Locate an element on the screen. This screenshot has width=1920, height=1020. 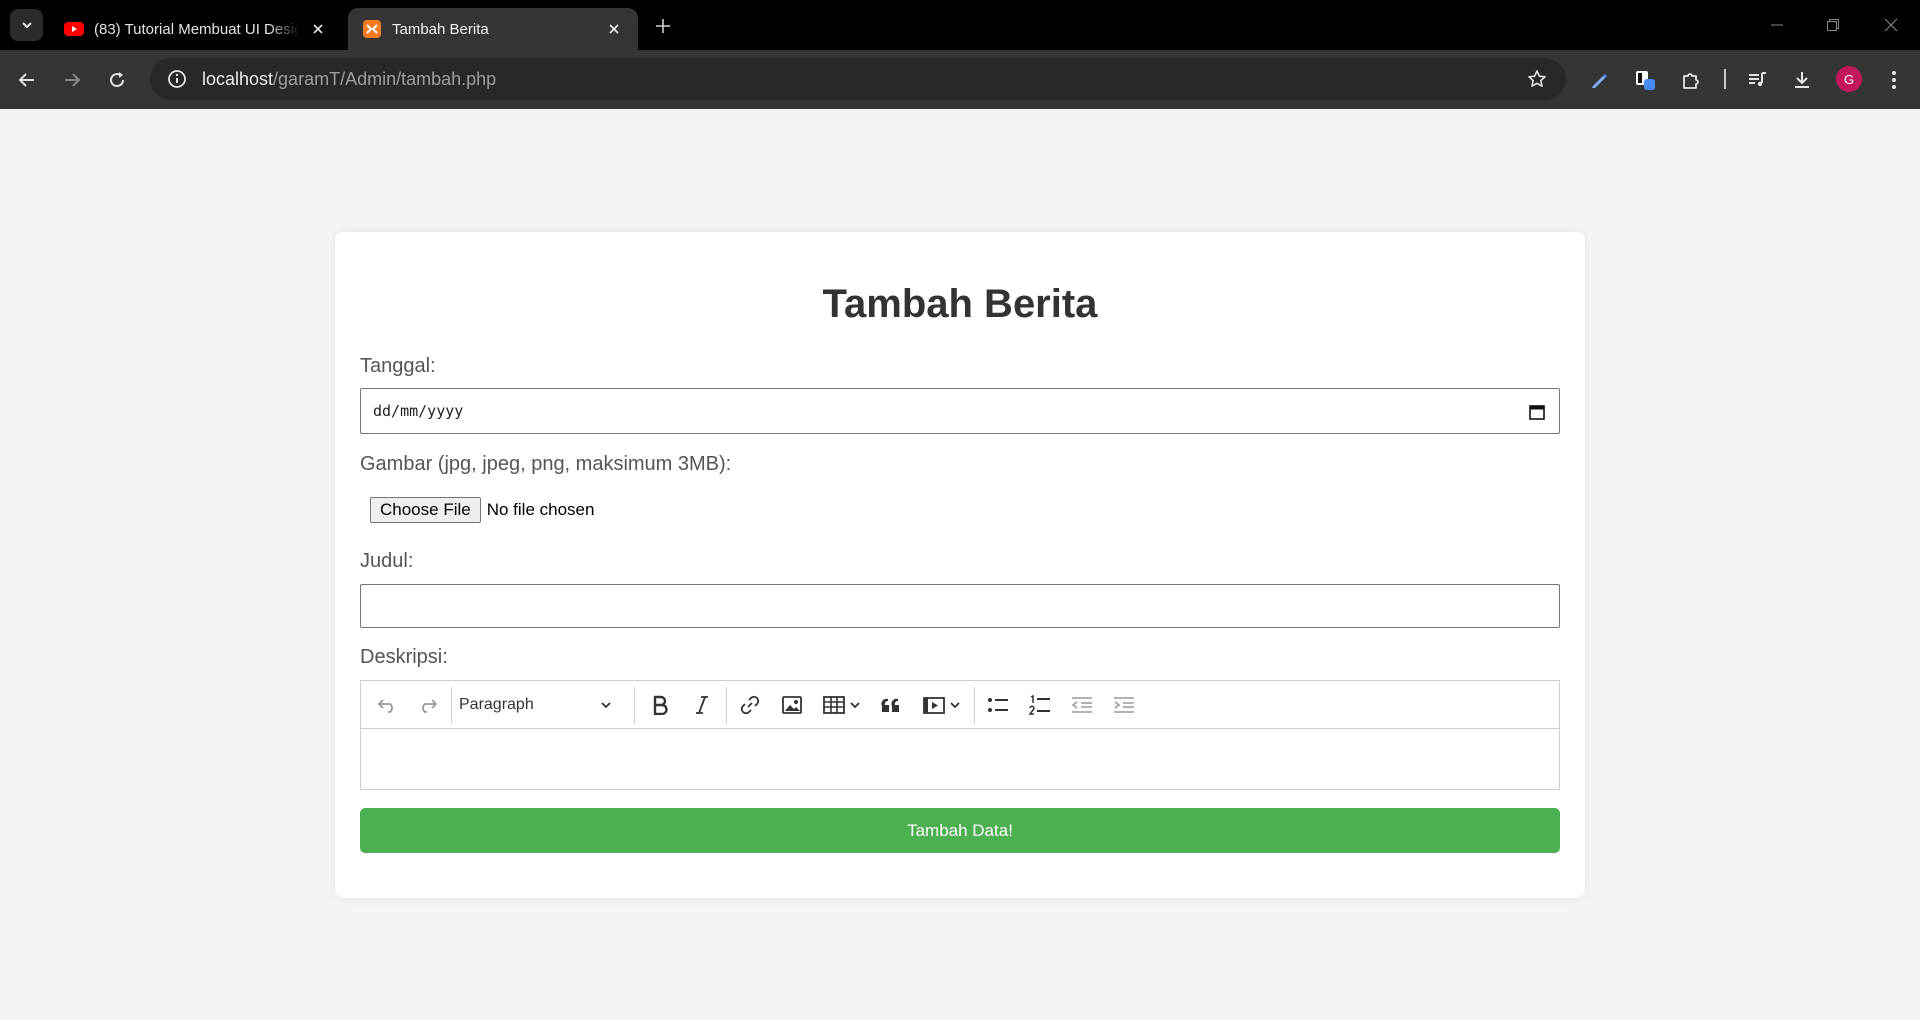
date-placeholder: dd/mm/yyyy is located at coordinates (418, 411).